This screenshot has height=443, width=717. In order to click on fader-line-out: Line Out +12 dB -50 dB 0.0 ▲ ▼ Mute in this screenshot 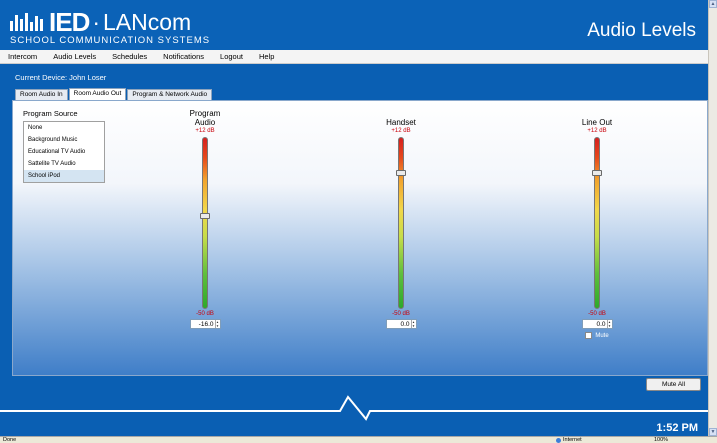, I will do `click(597, 224)`.